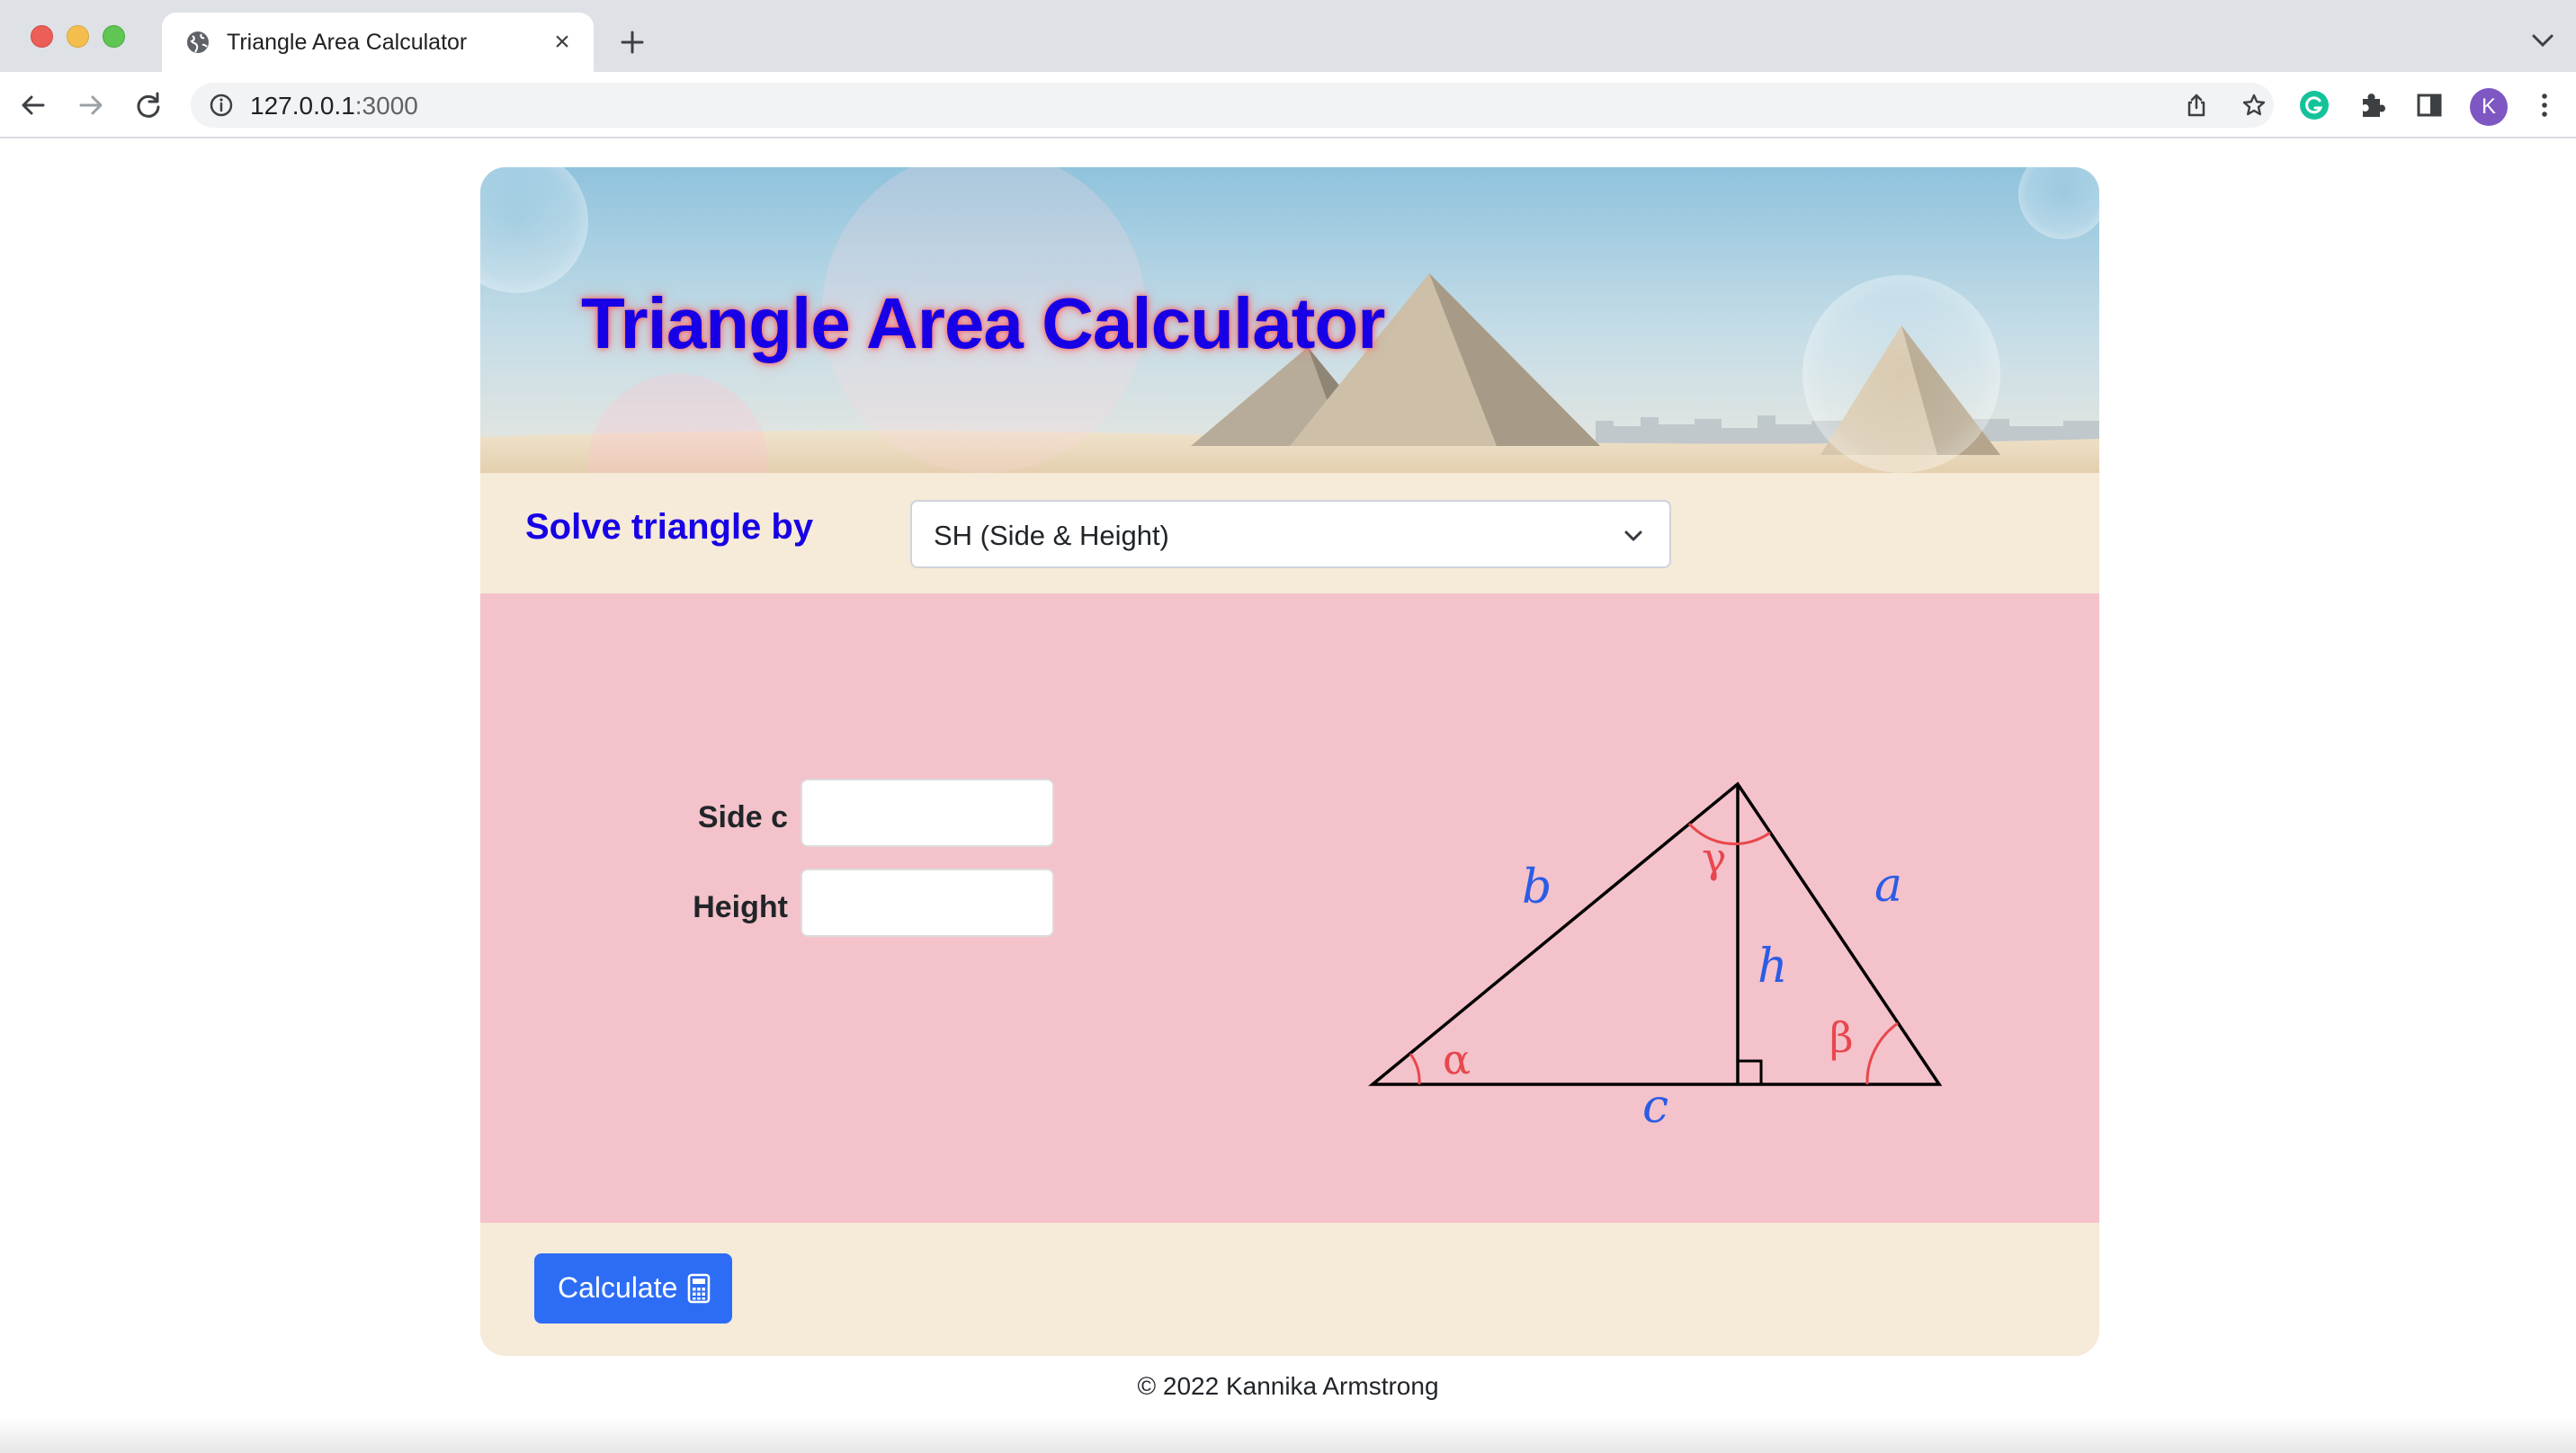  What do you see at coordinates (2196, 105) in the screenshot?
I see `share-icon` at bounding box center [2196, 105].